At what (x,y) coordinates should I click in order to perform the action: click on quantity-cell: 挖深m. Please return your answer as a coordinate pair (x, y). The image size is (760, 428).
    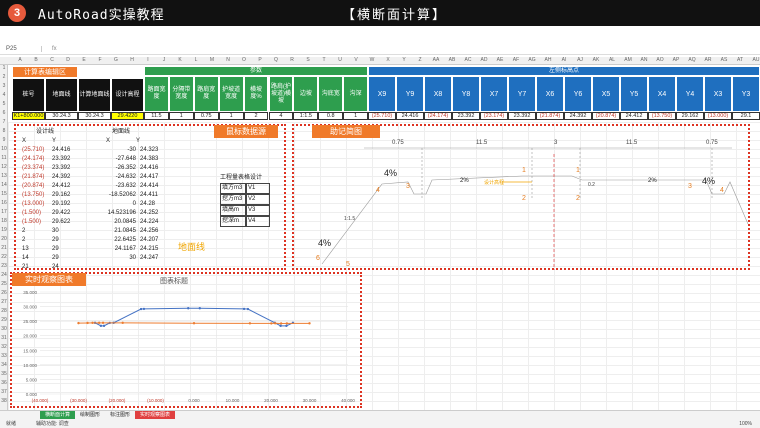
    Looking at the image, I should click on (233, 221).